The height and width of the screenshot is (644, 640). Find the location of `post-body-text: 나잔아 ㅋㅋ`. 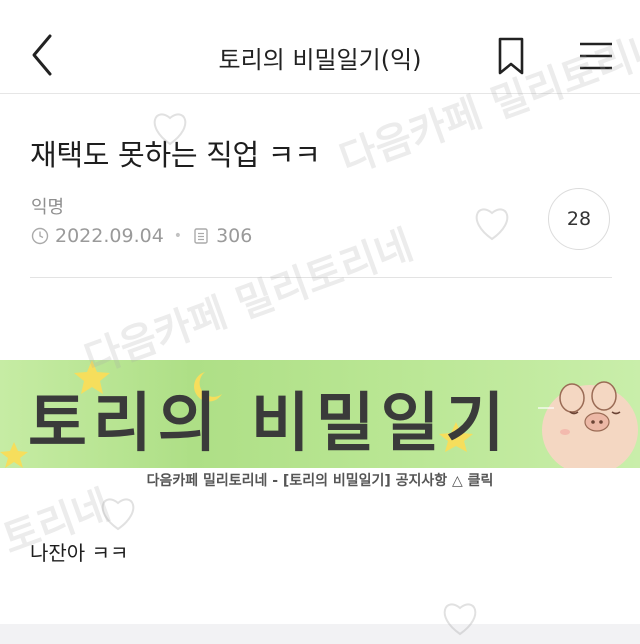

post-body-text: 나잔아 ㅋㅋ is located at coordinates (79, 553).